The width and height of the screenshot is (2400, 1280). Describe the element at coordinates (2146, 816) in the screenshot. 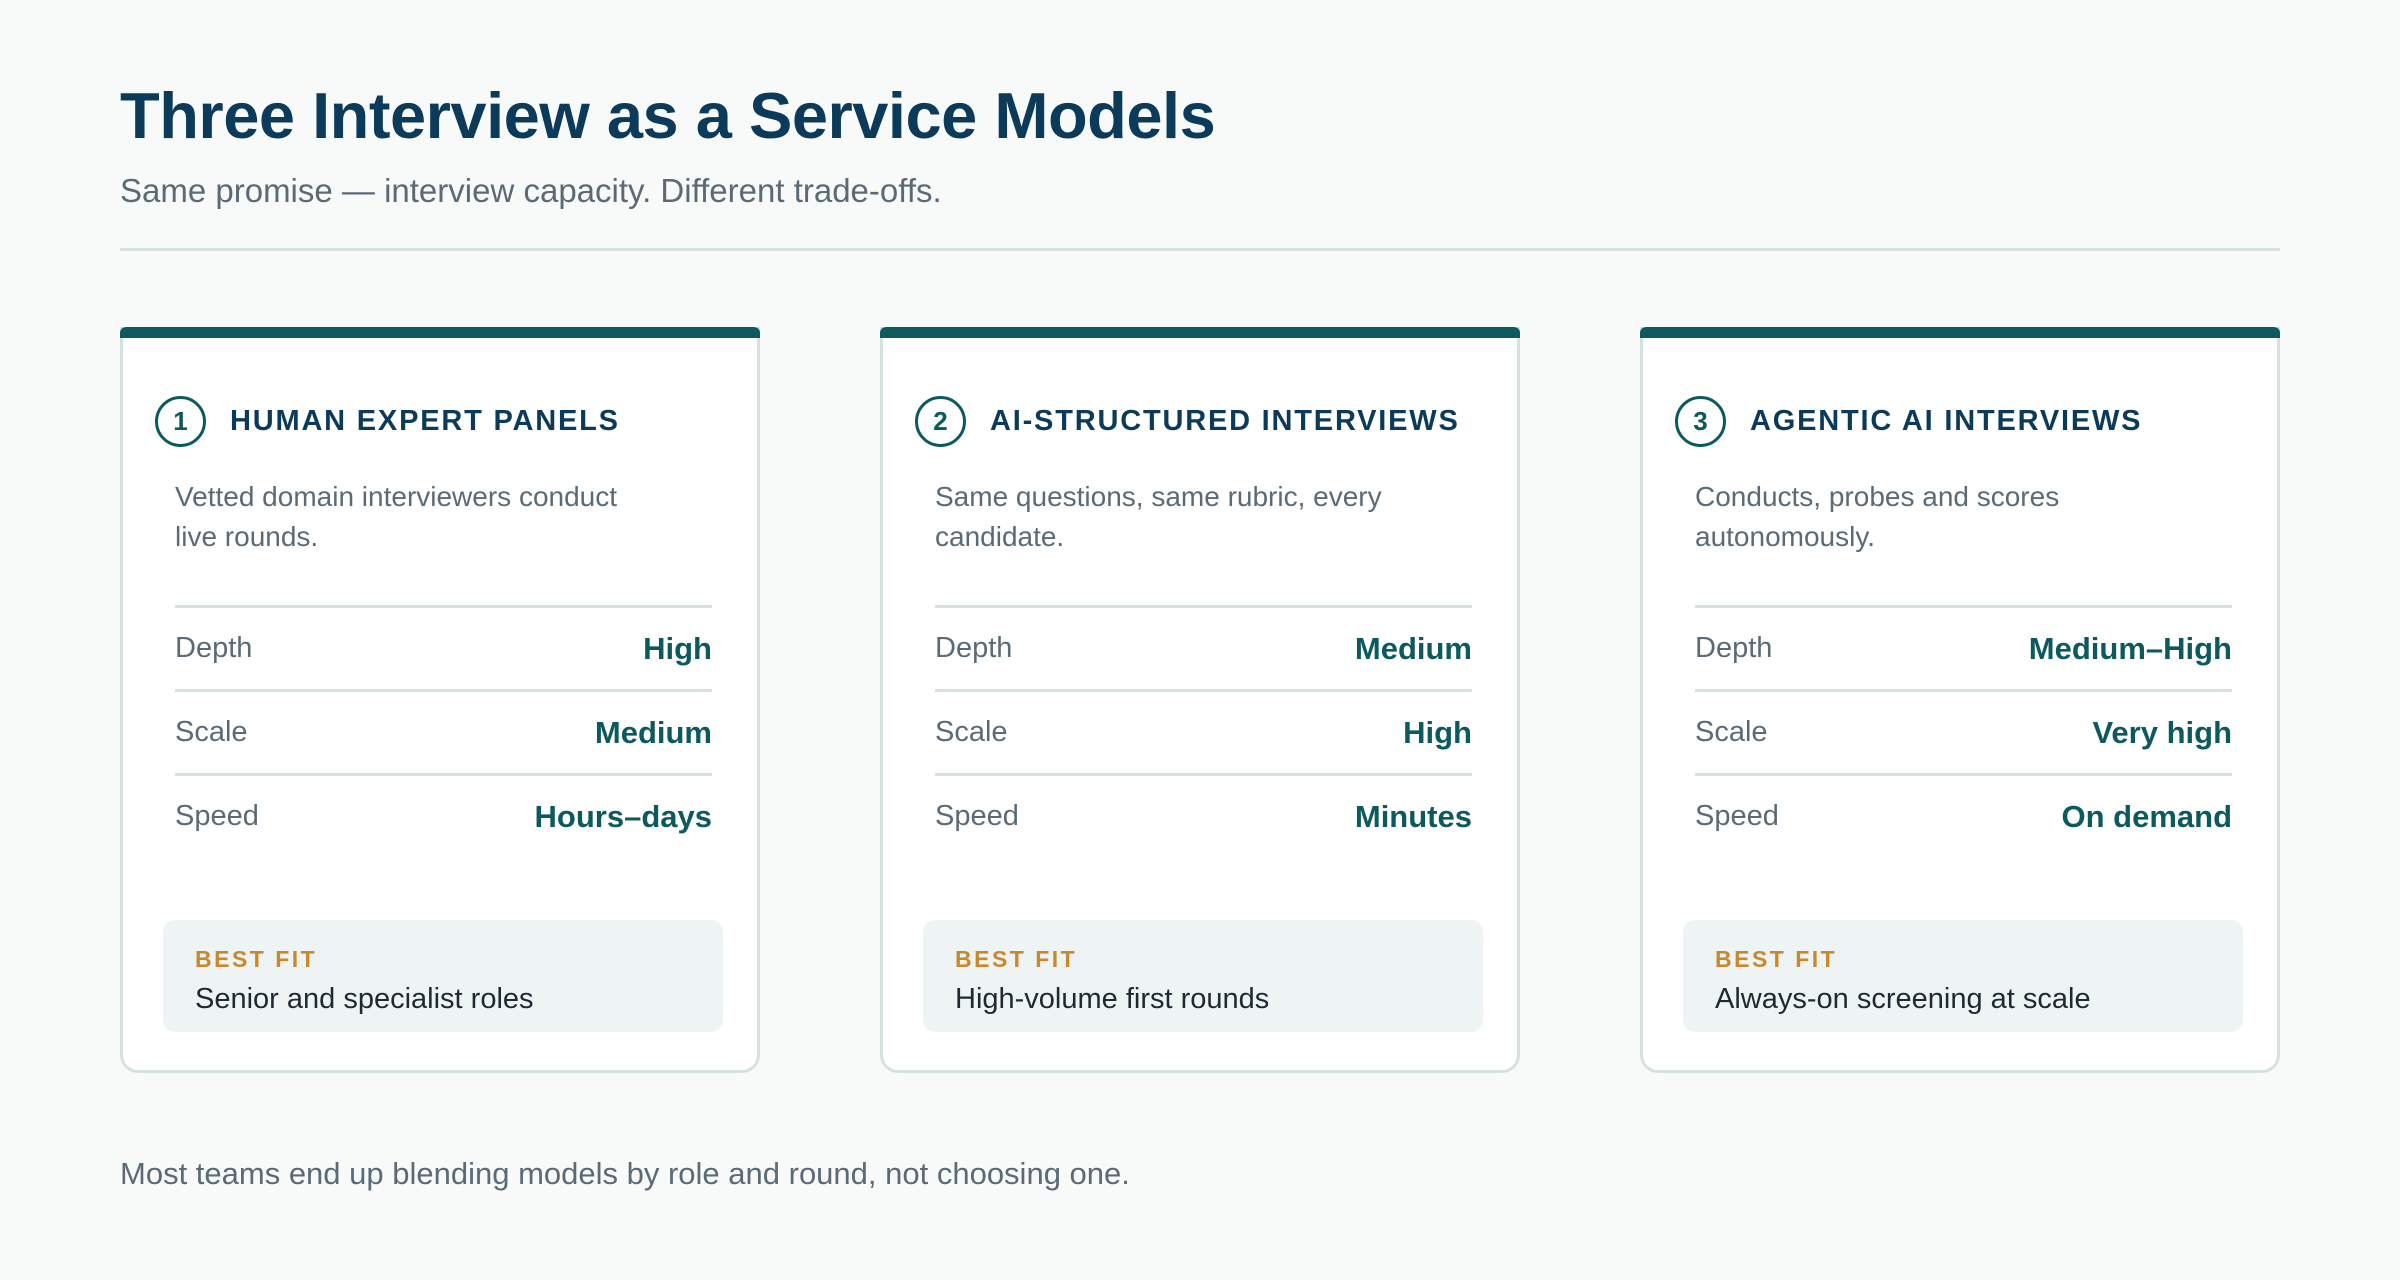

I see `metric-value: On demand` at that location.